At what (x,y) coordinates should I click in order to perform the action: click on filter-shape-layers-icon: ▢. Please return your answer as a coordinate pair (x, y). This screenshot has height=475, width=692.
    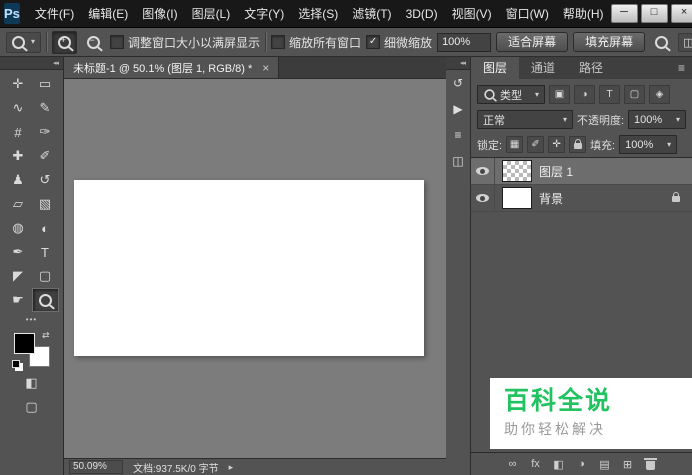
    Looking at the image, I should click on (634, 94).